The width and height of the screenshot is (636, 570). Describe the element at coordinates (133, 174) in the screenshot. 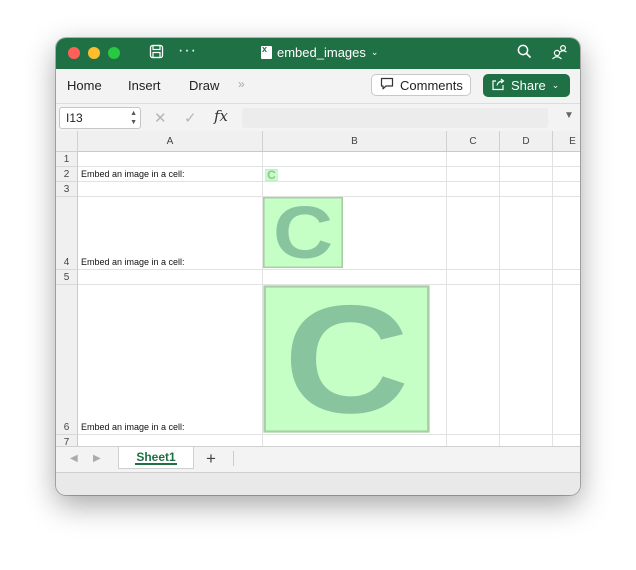

I see `cell-a2: Embed an image in a cell:` at that location.